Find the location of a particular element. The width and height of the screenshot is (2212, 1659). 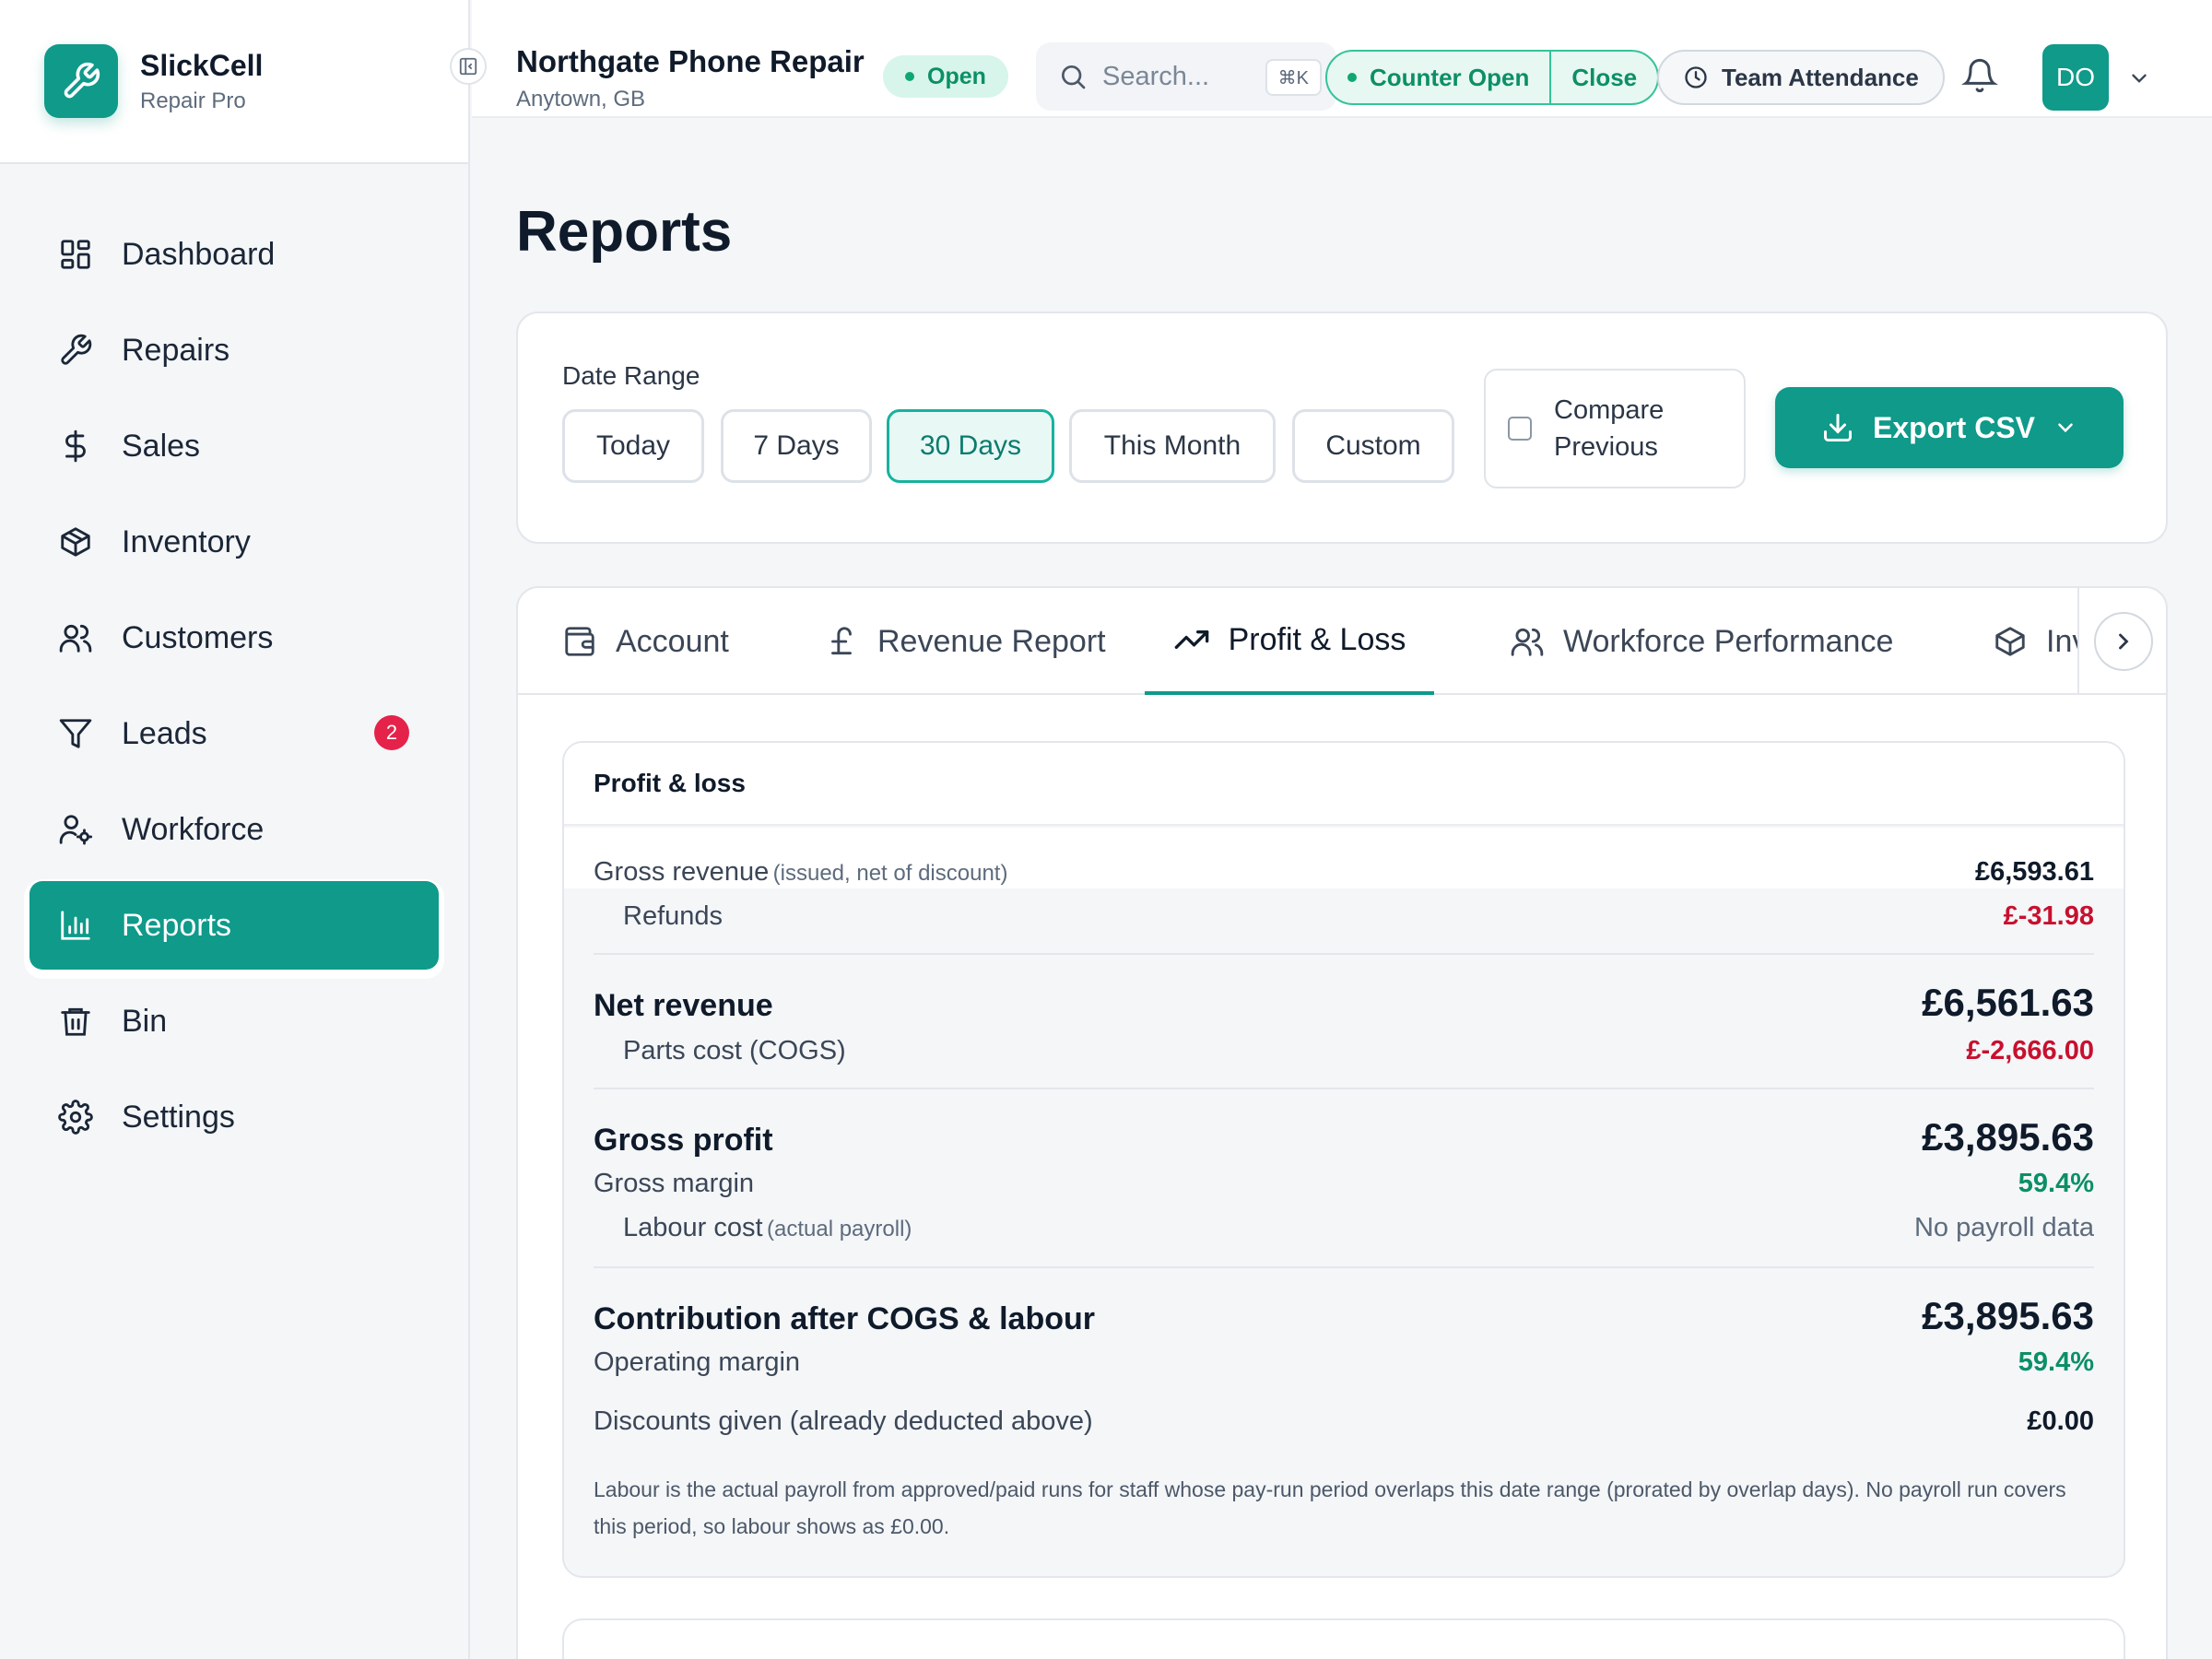

filter-card-footer is located at coordinates (1342, 514).